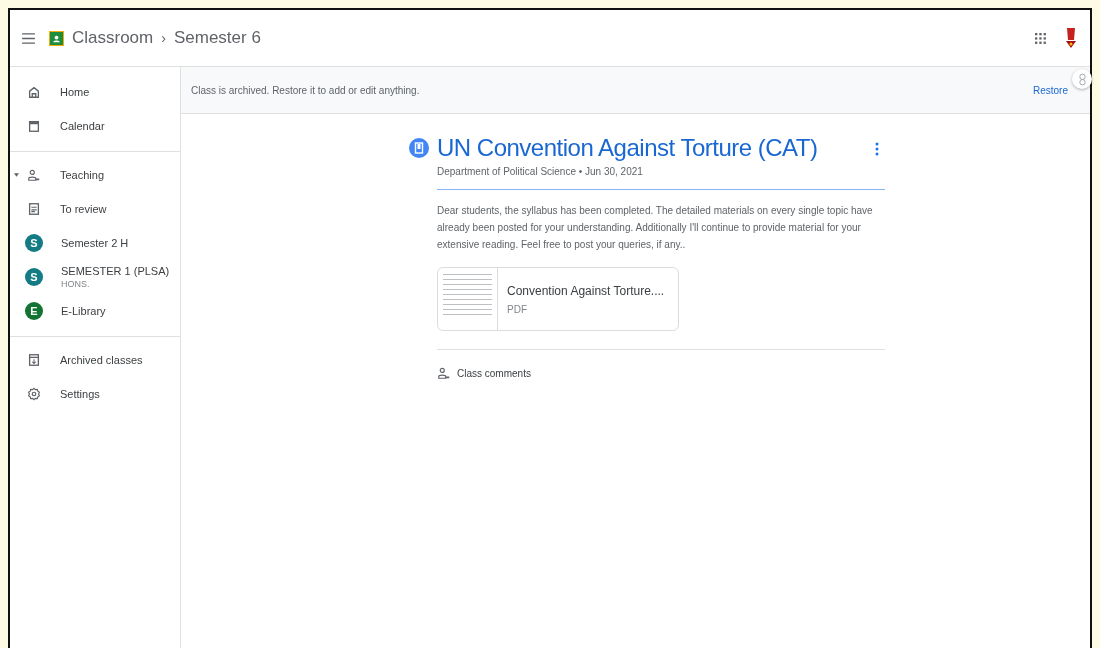  I want to click on restore-button: Restore, so click(1050, 90).